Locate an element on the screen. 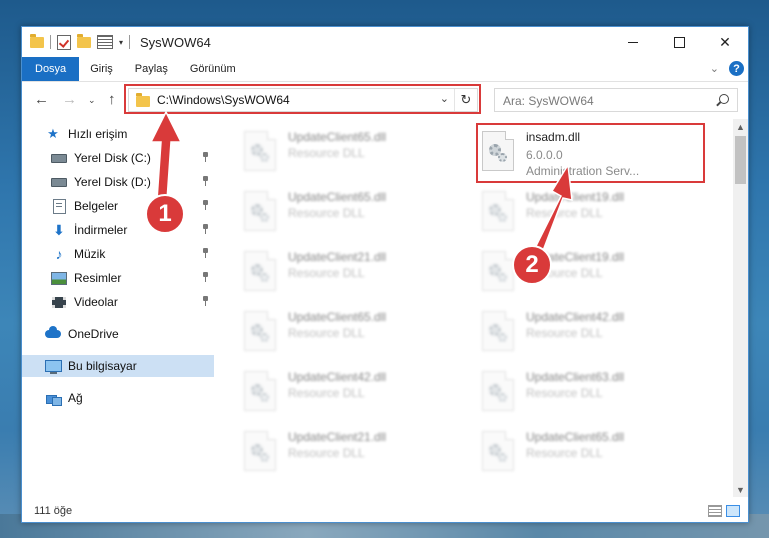  file-name: insadm.dll is located at coordinates (553, 137).